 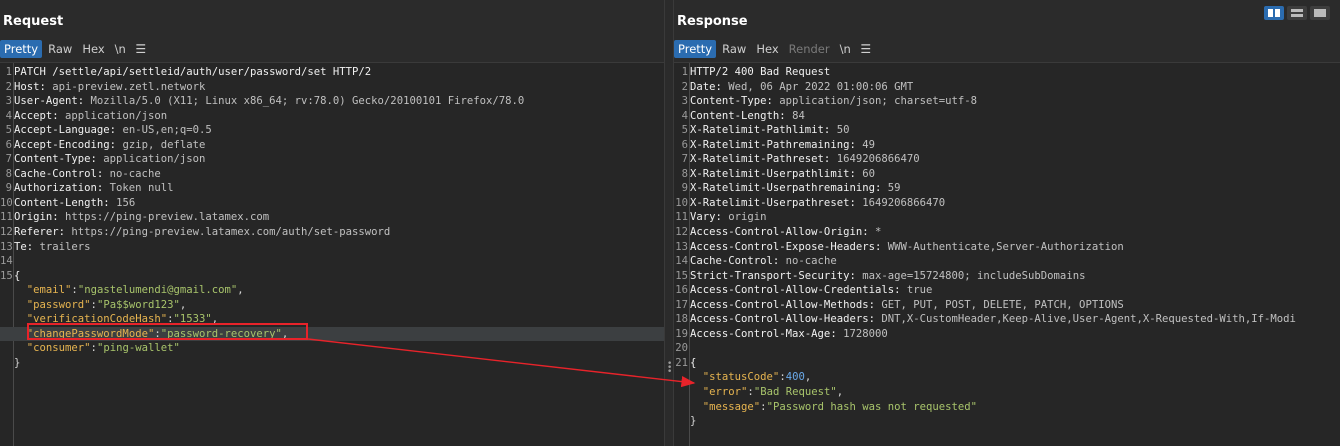 I want to click on header-name: X-Ratelimit-Pathremaining:, so click(x=776, y=144).